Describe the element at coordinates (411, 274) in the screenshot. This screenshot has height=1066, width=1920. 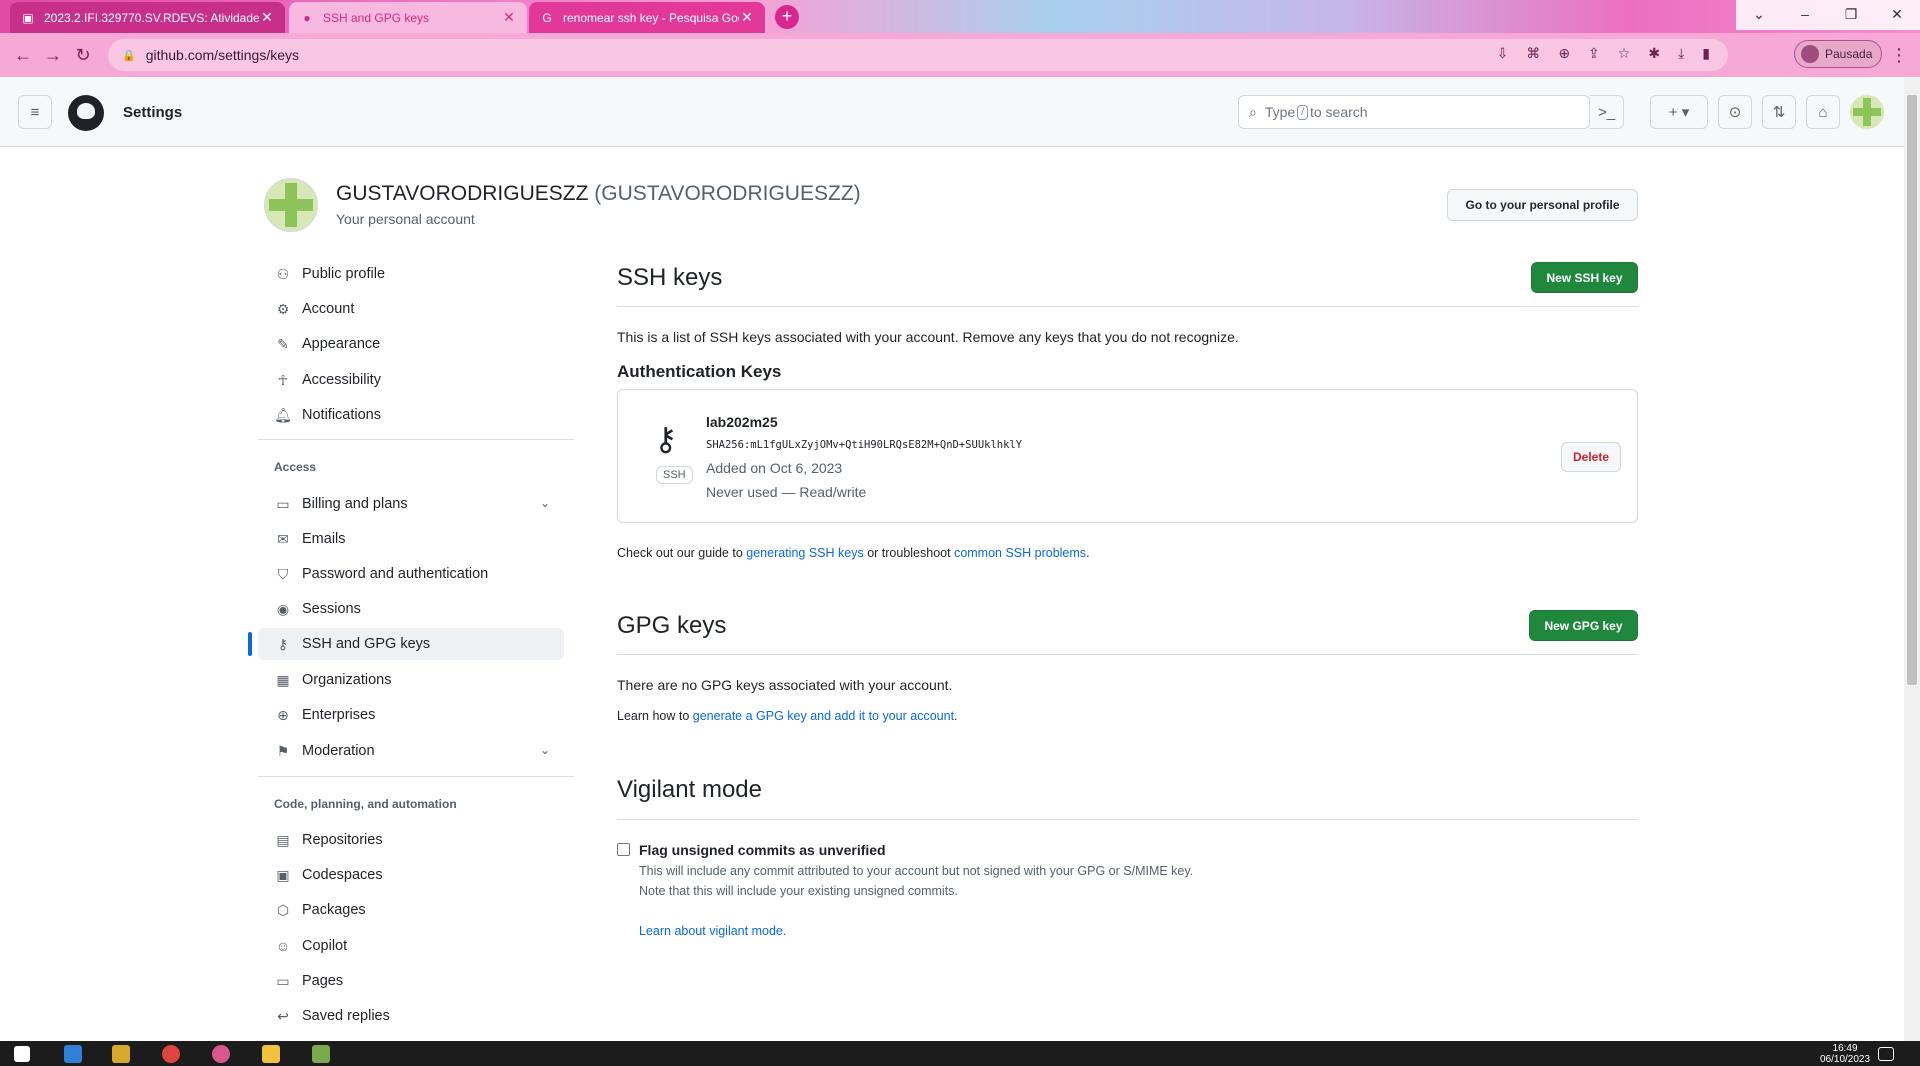
I see `sidebar-item-public-profile: ⚇ Public profile` at that location.